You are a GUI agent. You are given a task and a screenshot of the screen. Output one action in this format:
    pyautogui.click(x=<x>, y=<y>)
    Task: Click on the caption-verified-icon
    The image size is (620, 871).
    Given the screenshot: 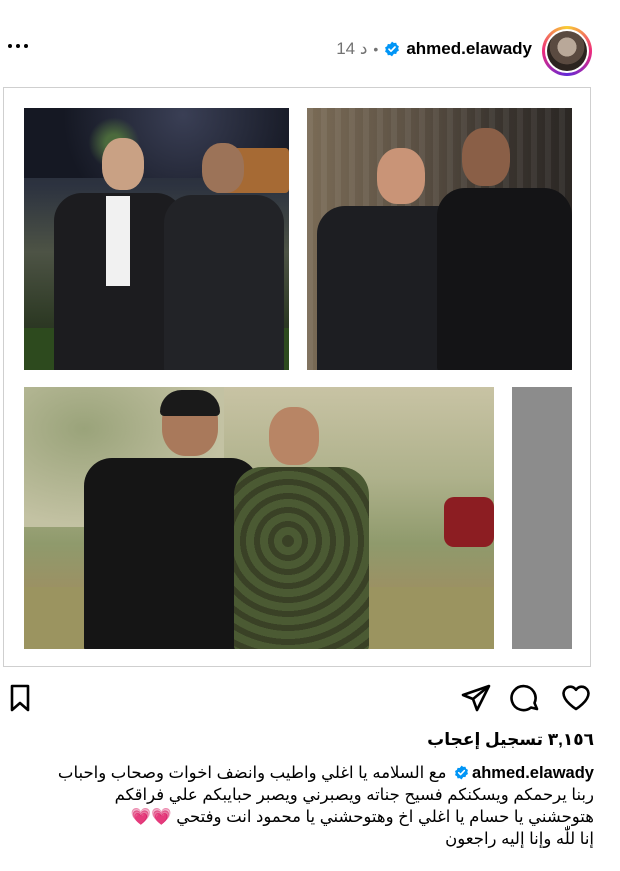 What is the action you would take?
    pyautogui.click(x=461, y=772)
    